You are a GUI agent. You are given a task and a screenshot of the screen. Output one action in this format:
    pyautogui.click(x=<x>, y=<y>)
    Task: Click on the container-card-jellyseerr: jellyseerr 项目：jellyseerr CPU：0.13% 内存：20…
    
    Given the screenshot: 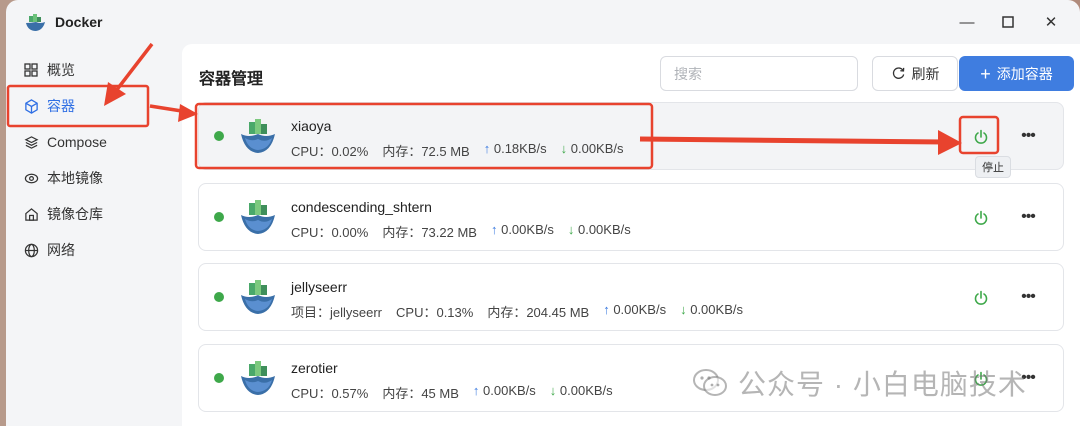 What is the action you would take?
    pyautogui.click(x=631, y=297)
    